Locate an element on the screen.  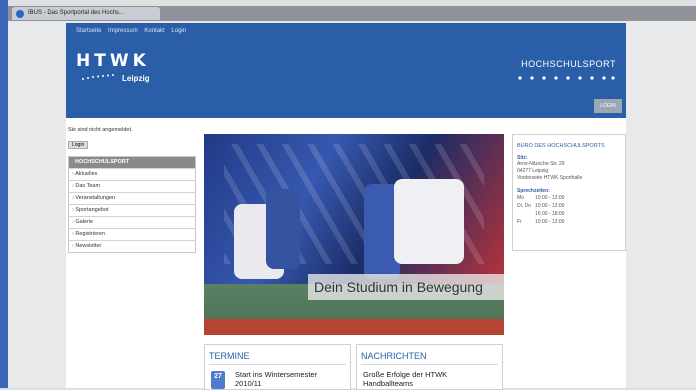
favicon-icon is located at coordinates (20, 14).